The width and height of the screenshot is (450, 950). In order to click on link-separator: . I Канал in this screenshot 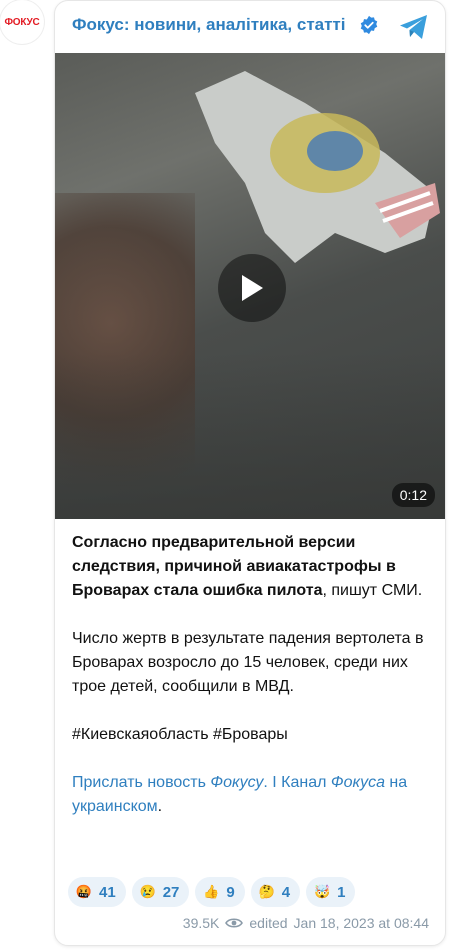, I will do `click(297, 782)`.